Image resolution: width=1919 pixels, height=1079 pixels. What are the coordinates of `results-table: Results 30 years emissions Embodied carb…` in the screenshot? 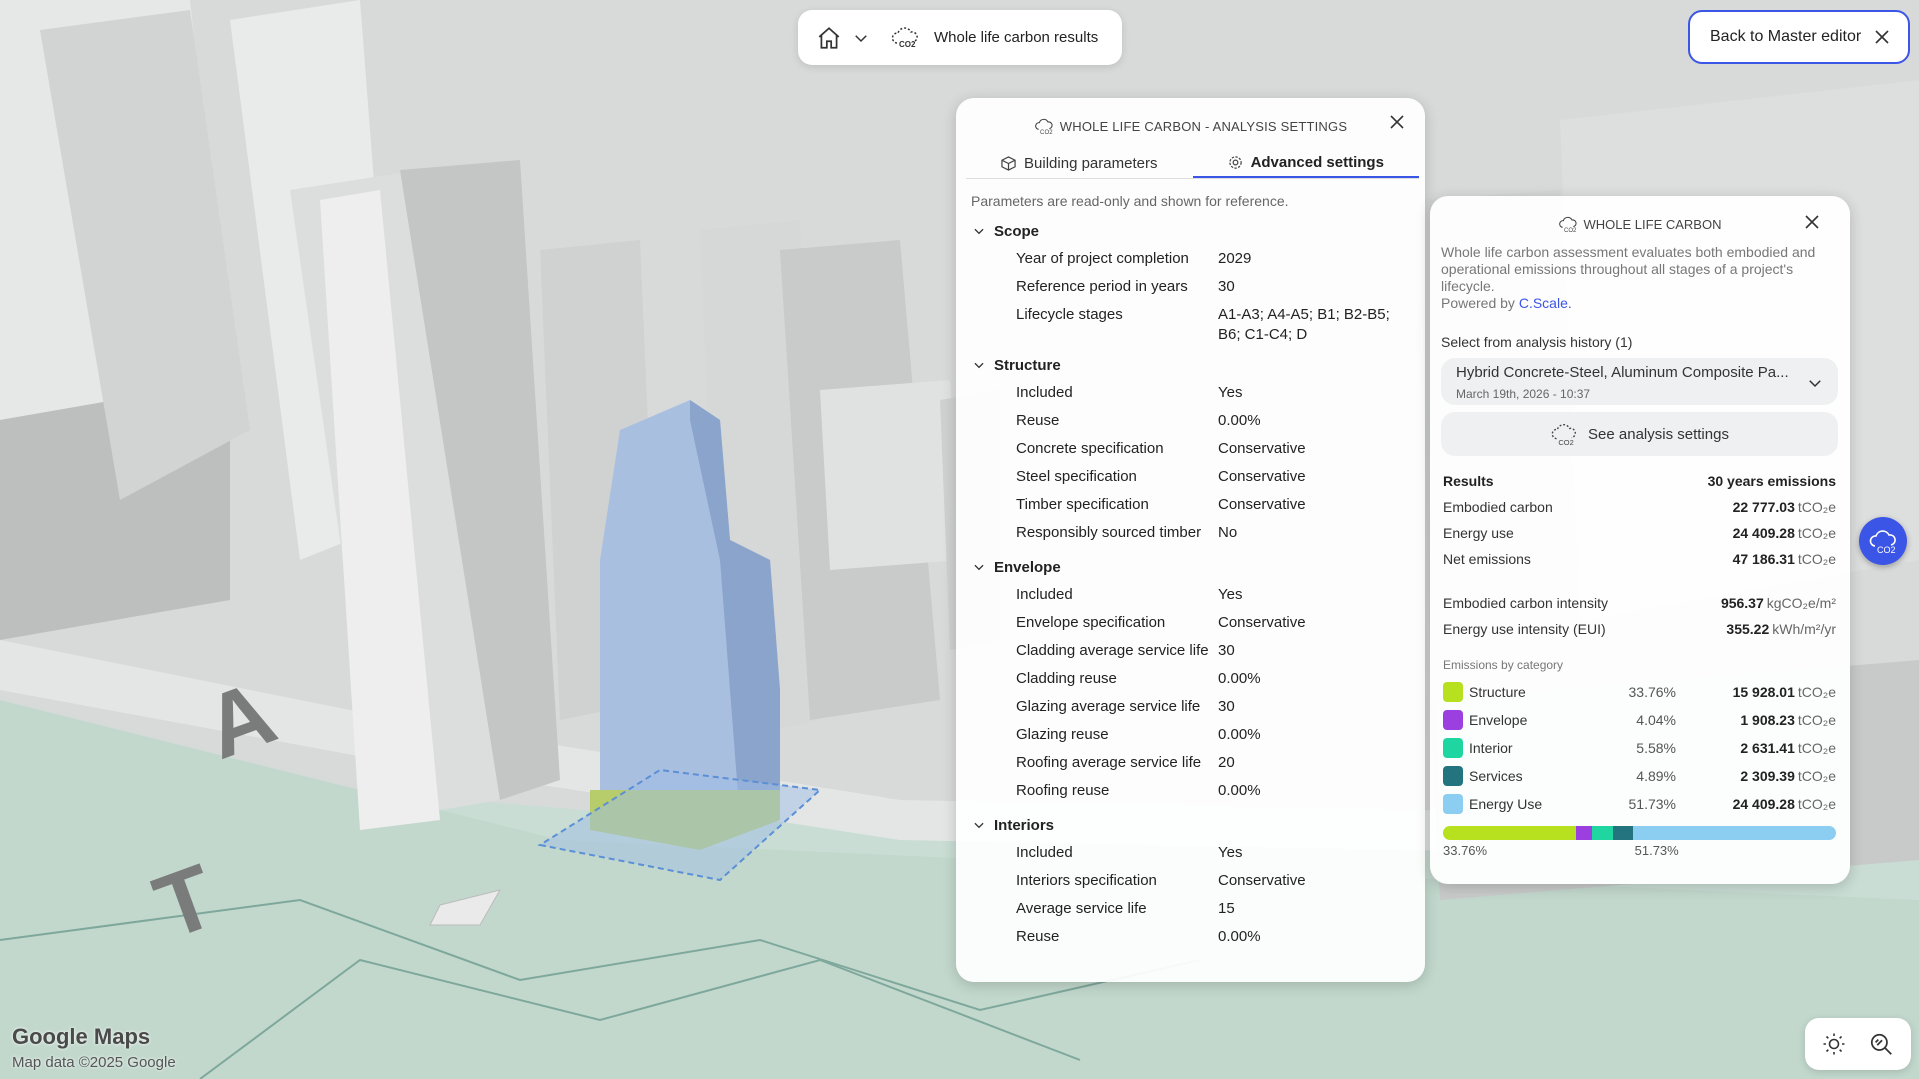 It's located at (1639, 555).